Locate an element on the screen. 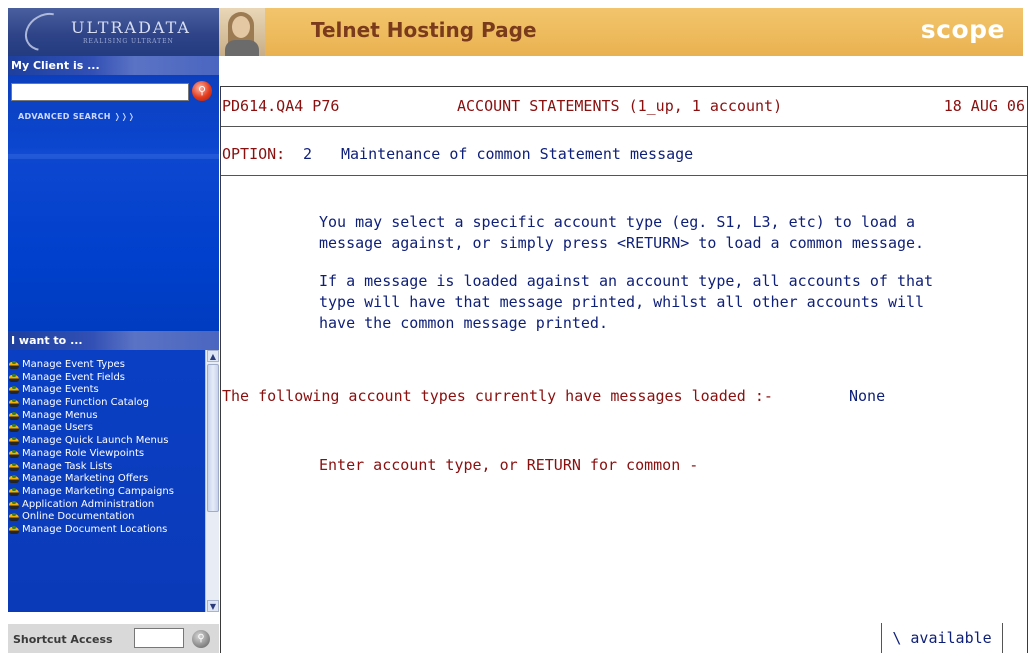 This screenshot has width=1031, height=653. menu-item: Manage Marketing Offers is located at coordinates (106, 479).